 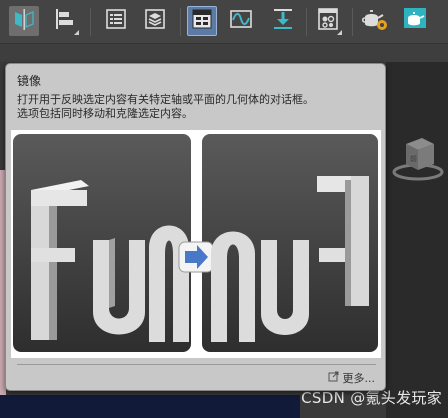 I want to click on download-icon, so click(x=283, y=21).